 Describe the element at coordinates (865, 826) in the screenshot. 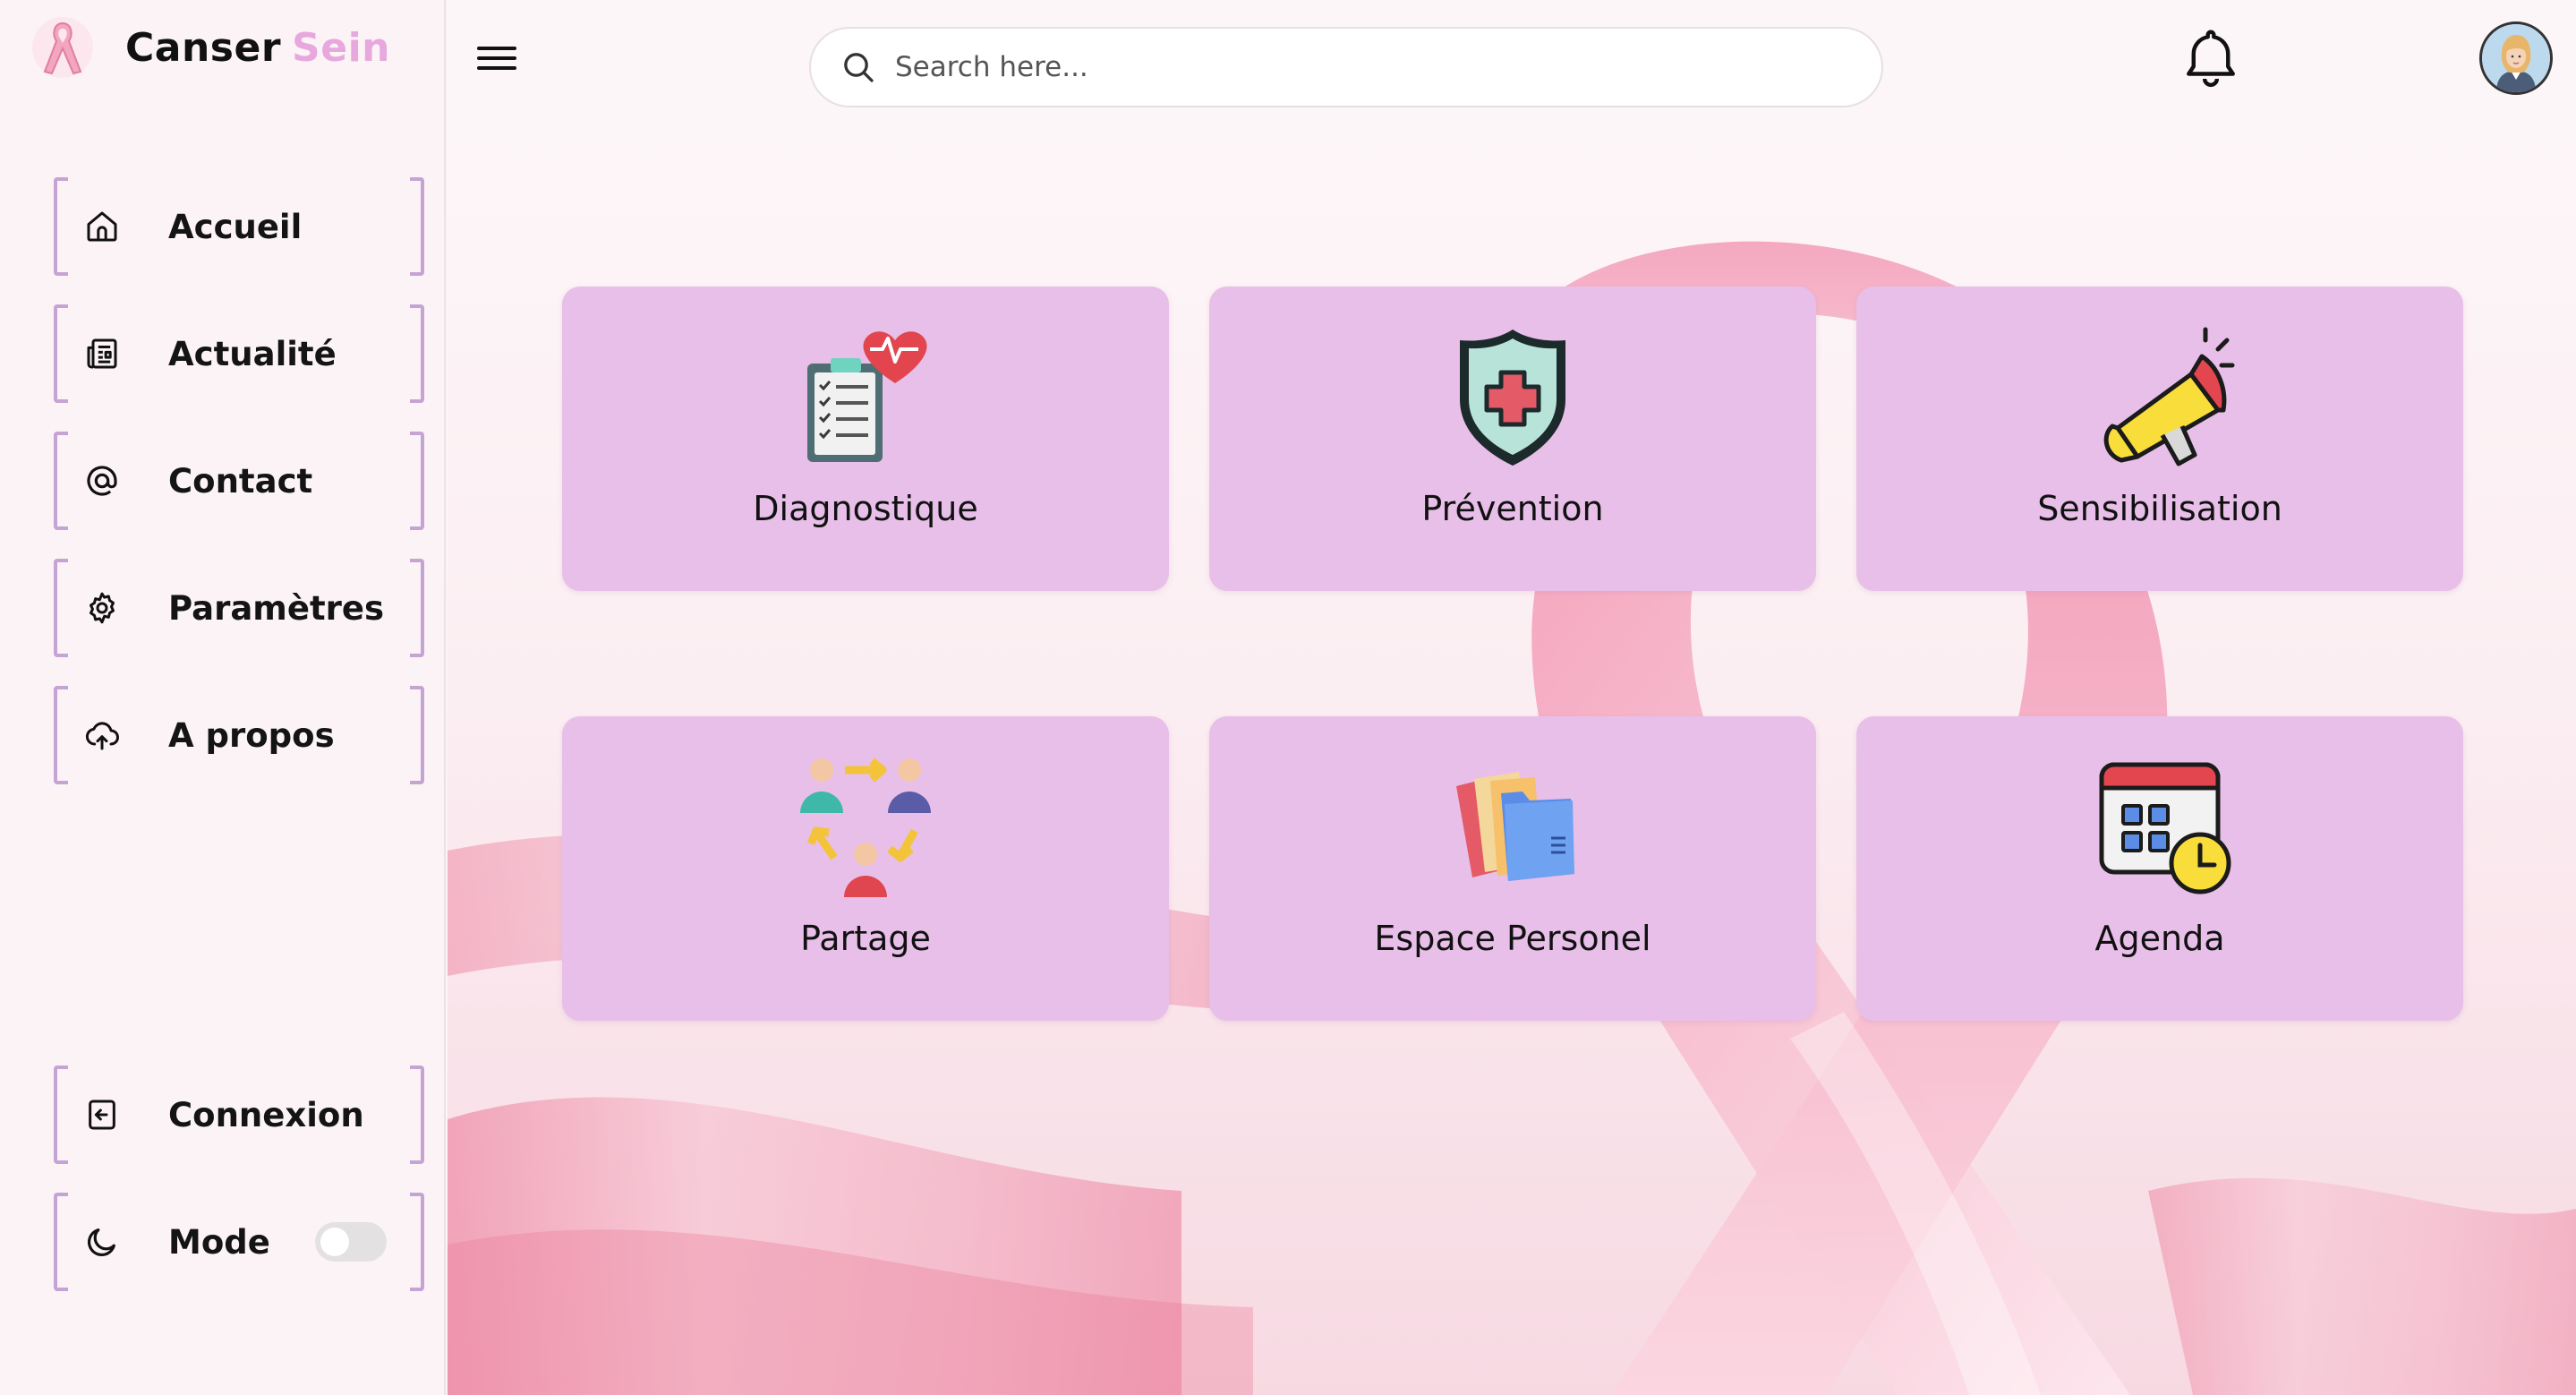

I see `people-share-icon` at that location.